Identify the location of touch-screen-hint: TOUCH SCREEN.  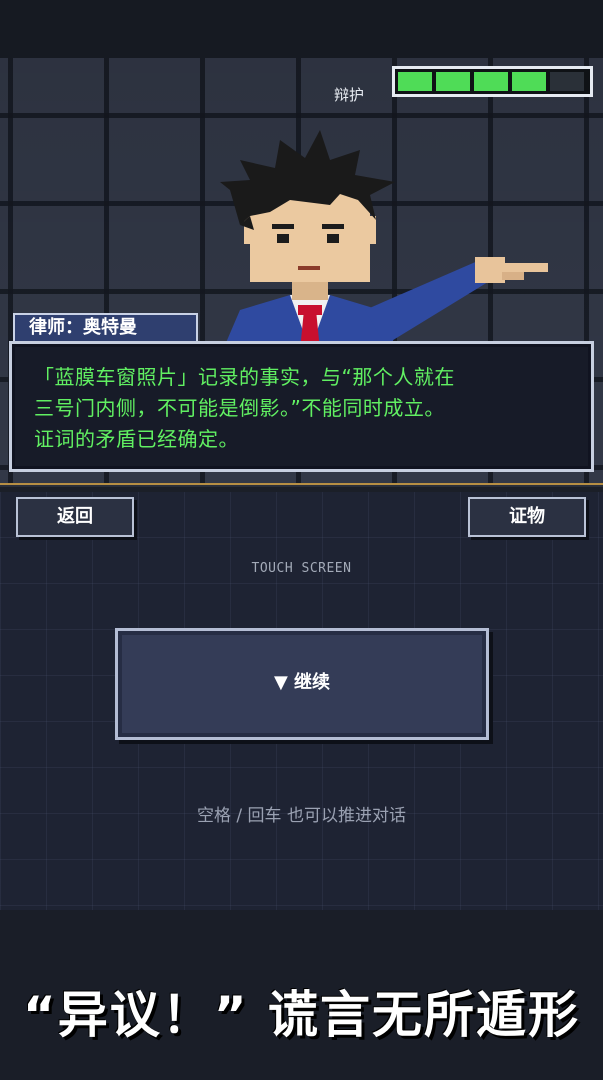
(301, 568).